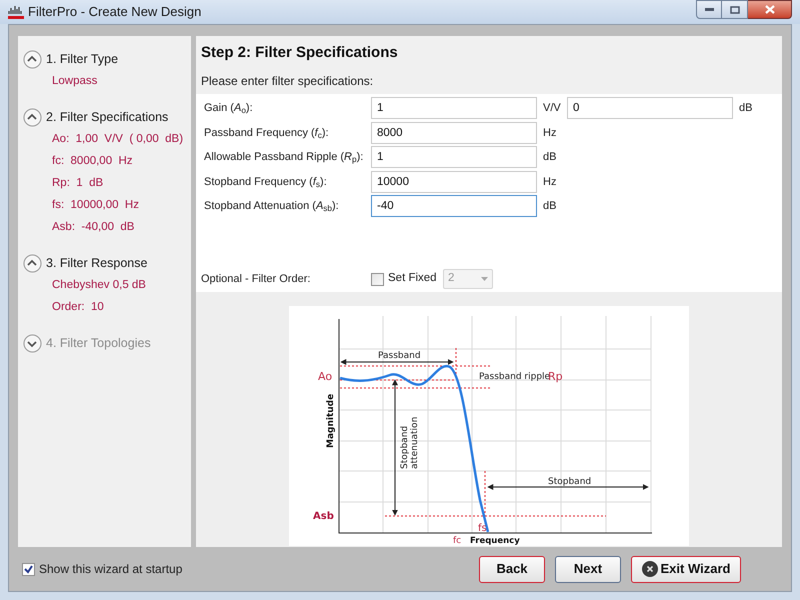  What do you see at coordinates (93, 227) in the screenshot?
I see `step-detail: Asb: -40,00 dB` at bounding box center [93, 227].